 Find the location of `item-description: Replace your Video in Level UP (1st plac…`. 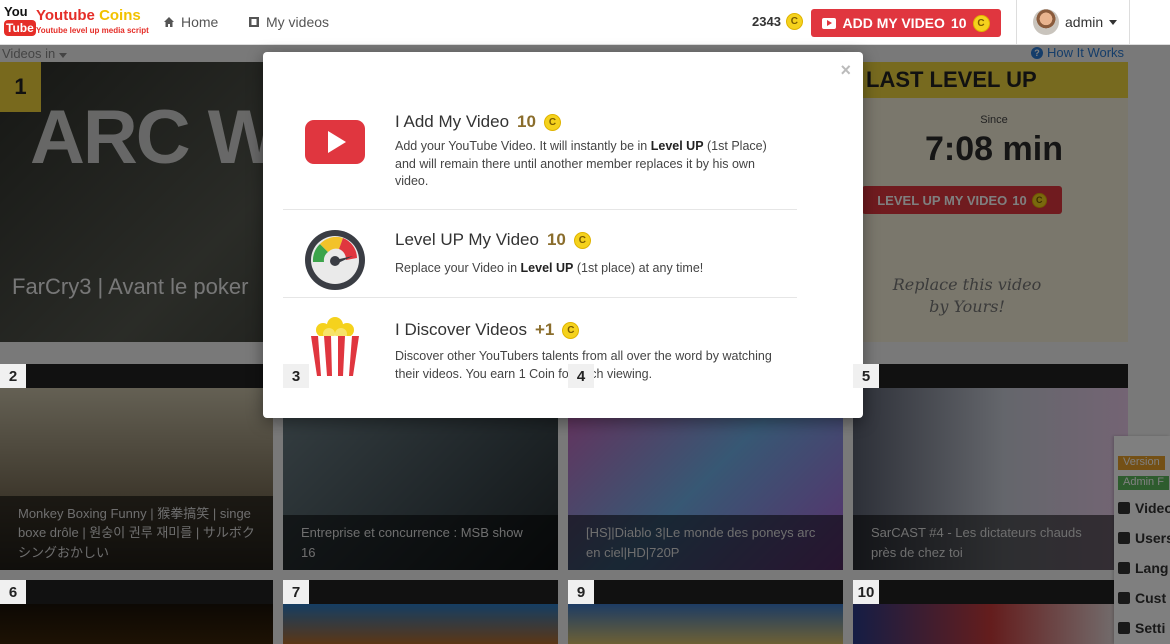

item-description: Replace your Video in Level UP (1st plac… is located at coordinates (585, 269).